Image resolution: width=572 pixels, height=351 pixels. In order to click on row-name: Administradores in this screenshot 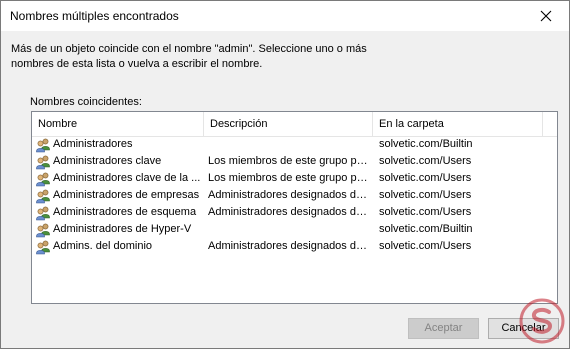, I will do `click(93, 144)`.